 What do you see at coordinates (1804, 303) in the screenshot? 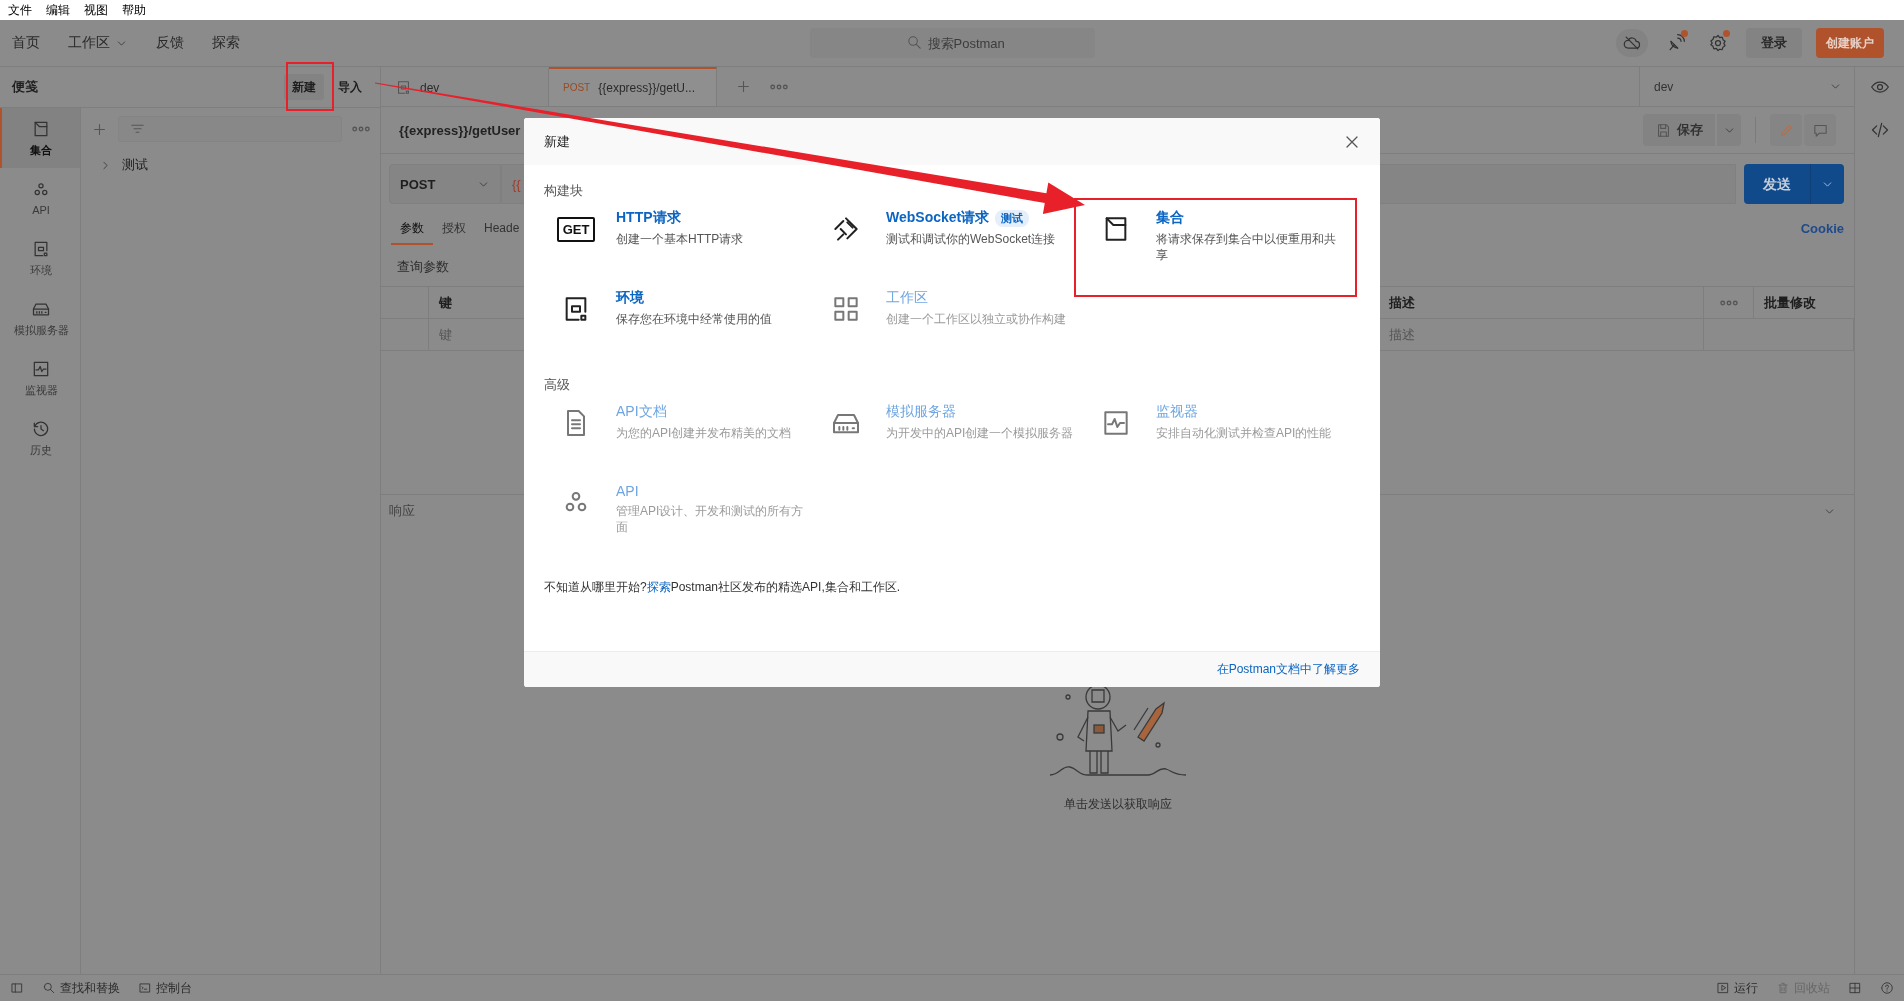
I see `bulk-edit-link: 批量修改` at bounding box center [1804, 303].